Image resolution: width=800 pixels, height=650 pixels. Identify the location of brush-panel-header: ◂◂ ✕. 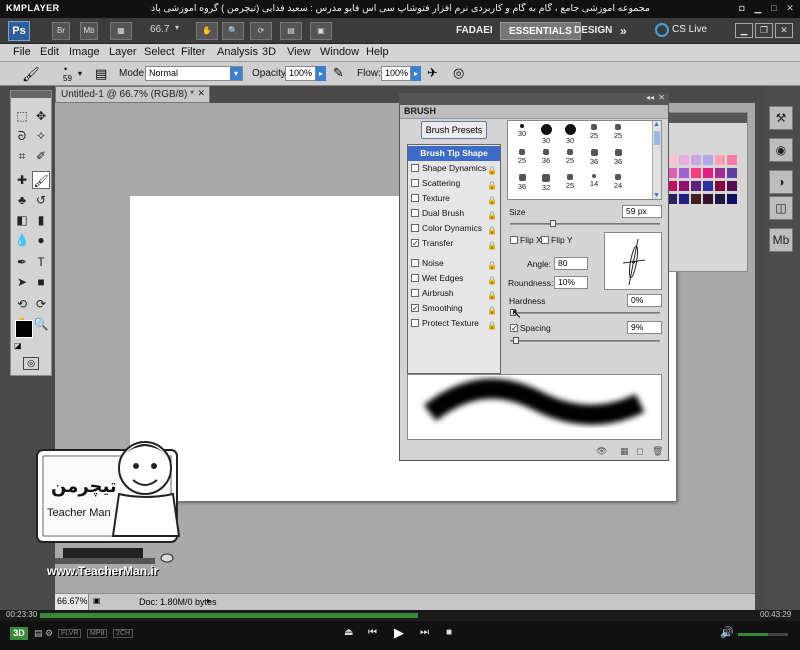
(534, 99).